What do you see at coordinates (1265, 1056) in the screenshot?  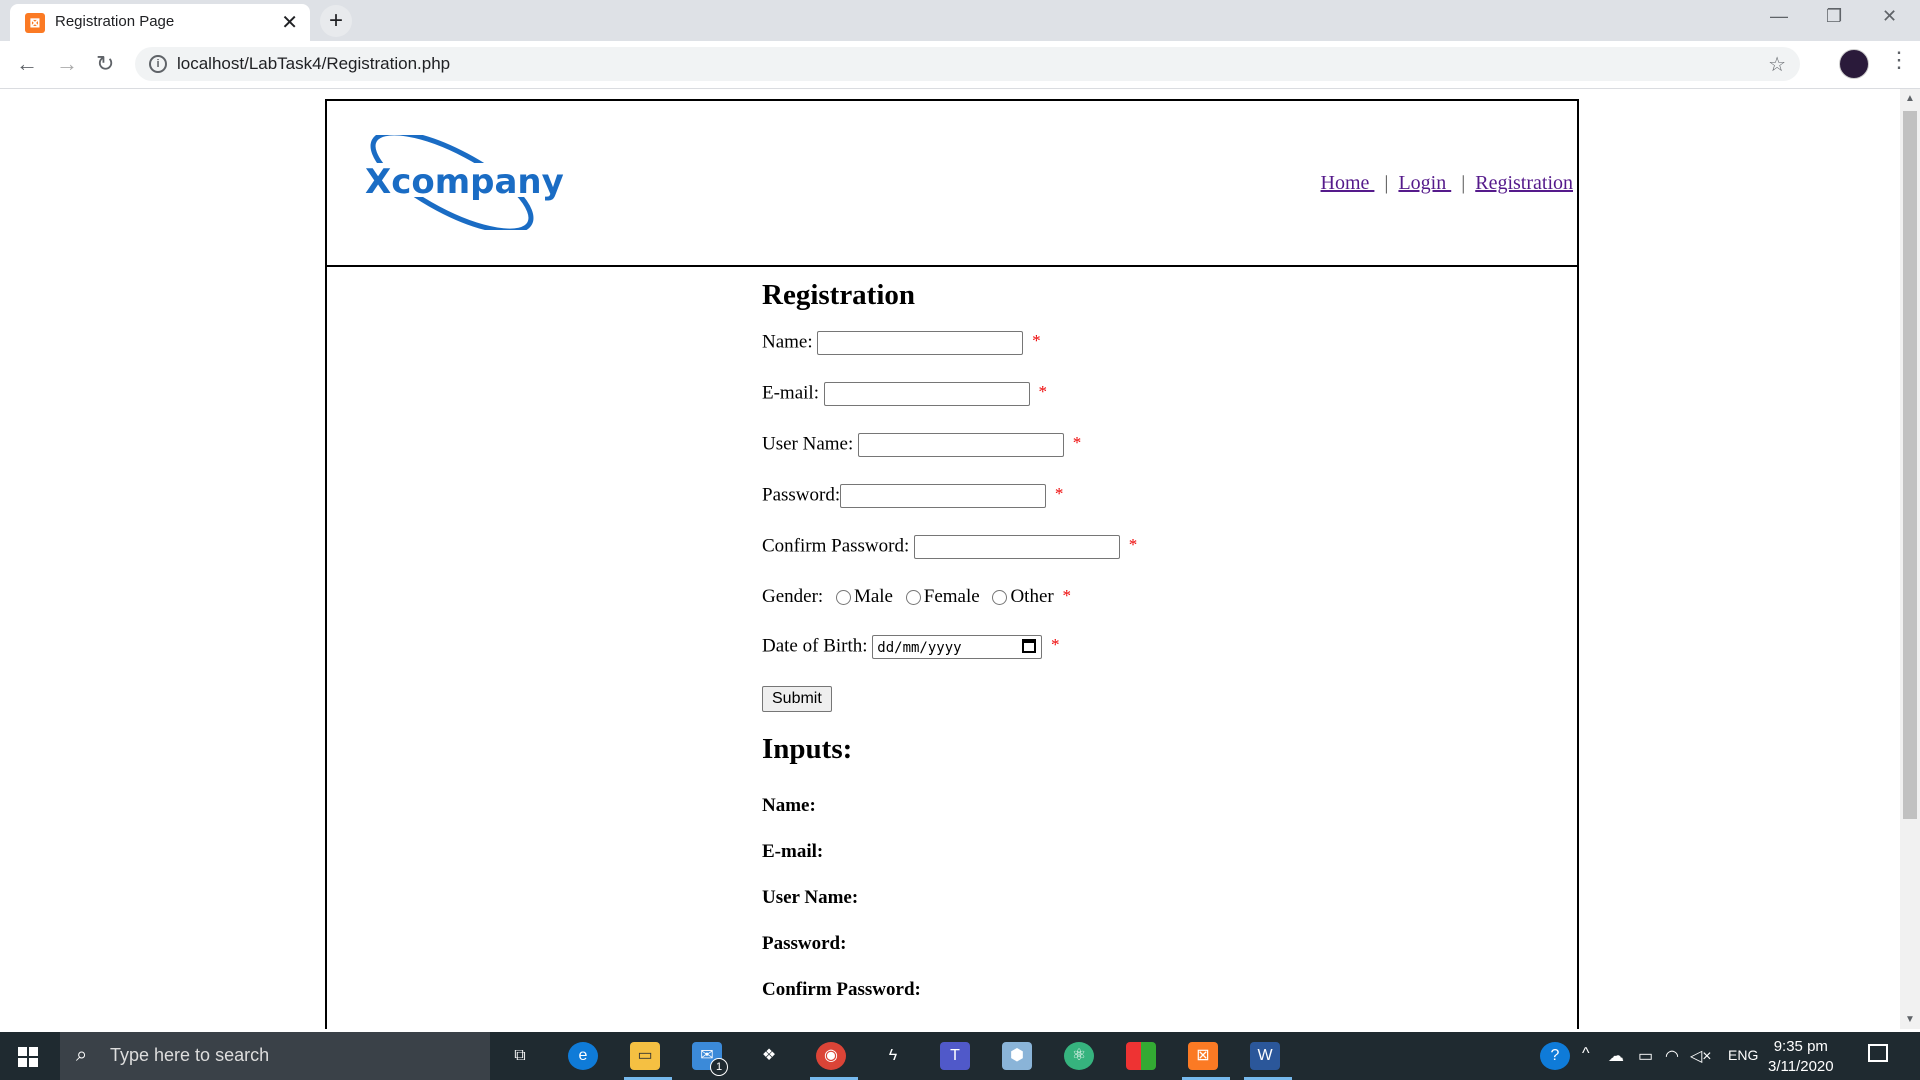 I see `word-icon: W` at bounding box center [1265, 1056].